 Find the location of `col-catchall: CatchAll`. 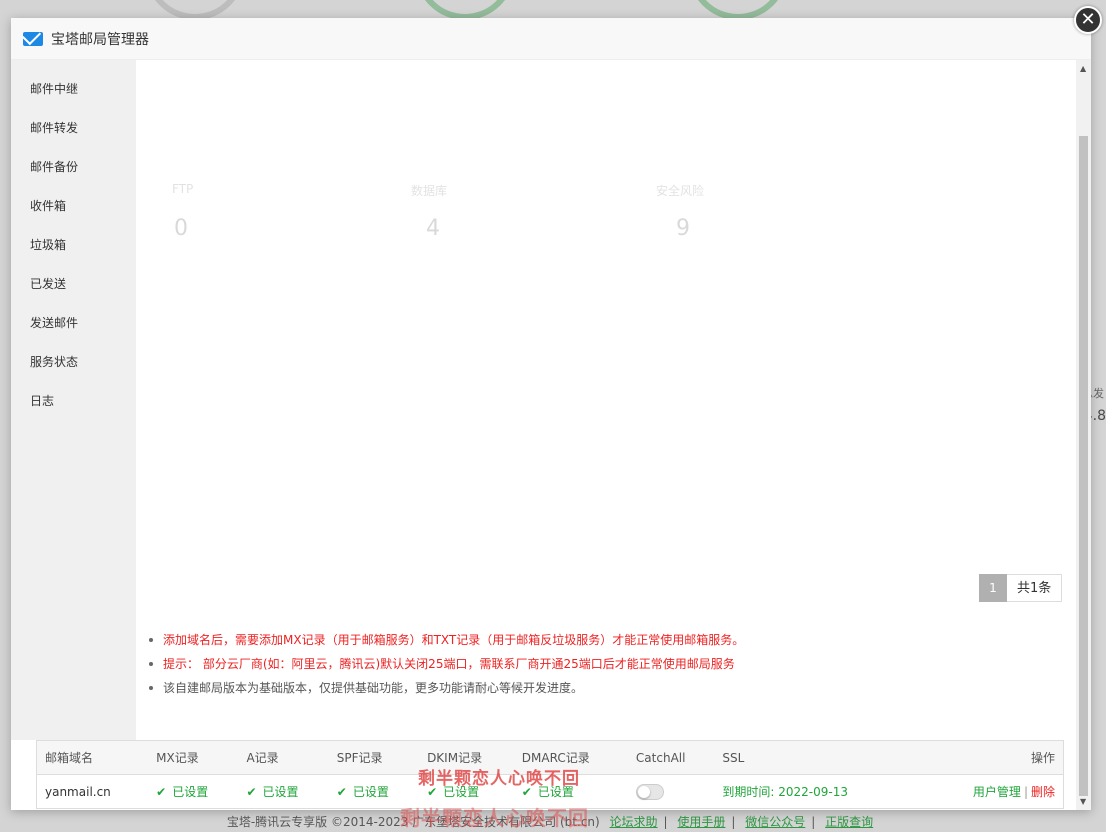

col-catchall: CatchAll is located at coordinates (671, 757).